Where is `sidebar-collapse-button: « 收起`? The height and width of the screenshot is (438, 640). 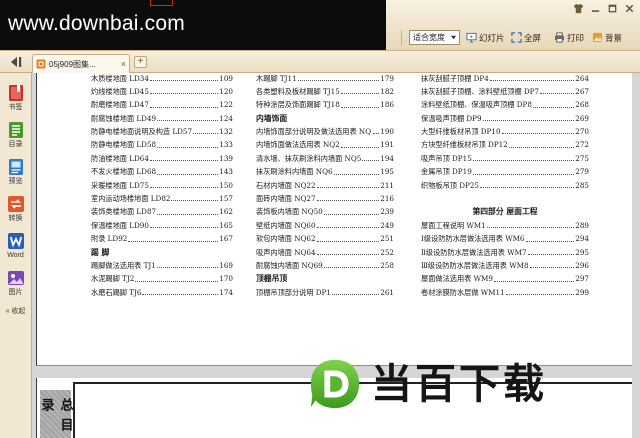
sidebar-collapse-button: « 收起 is located at coordinates (15, 311).